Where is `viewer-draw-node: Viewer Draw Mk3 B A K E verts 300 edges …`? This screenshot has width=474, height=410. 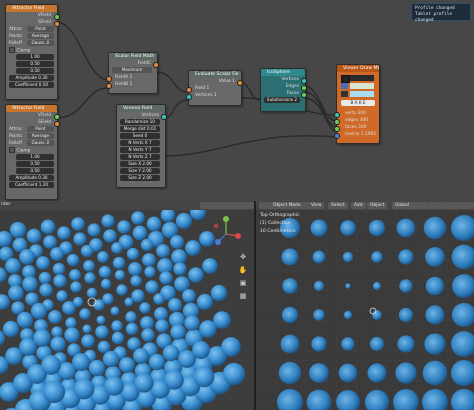
viewer-draw-node: Viewer Draw Mk3 B A K E verts 300 edges … is located at coordinates (357, 104).